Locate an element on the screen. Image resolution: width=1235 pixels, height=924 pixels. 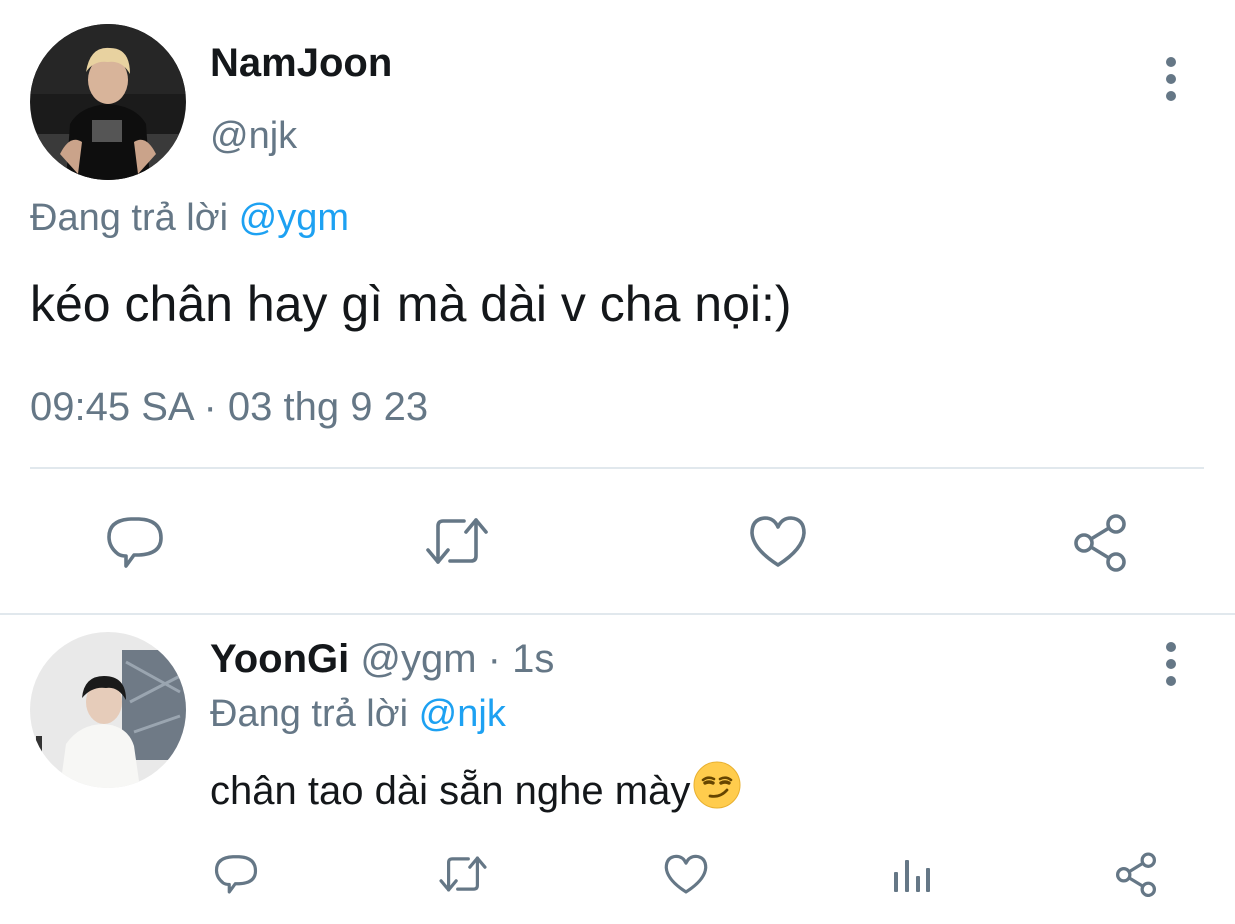
reply-like-icon is located at coordinates (686, 874).